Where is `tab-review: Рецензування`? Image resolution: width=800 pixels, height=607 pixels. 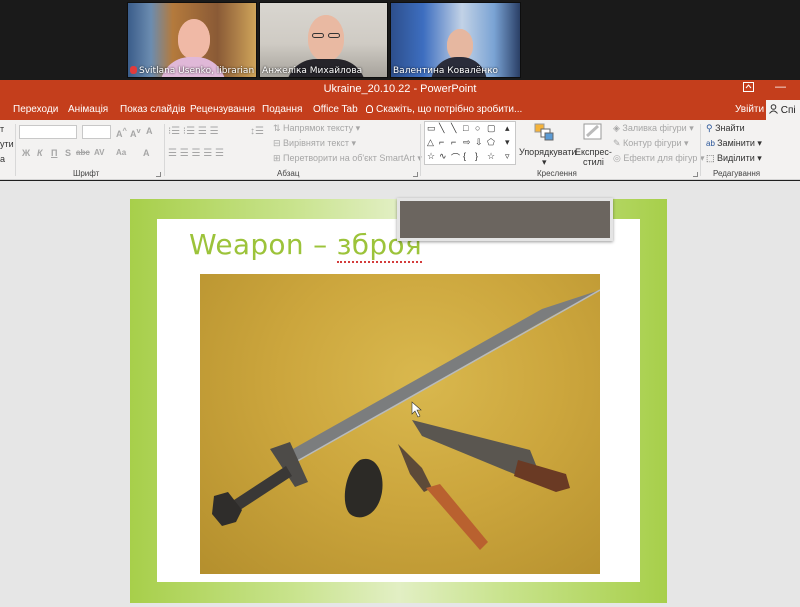
tab-review: Рецензування is located at coordinates (222, 109).